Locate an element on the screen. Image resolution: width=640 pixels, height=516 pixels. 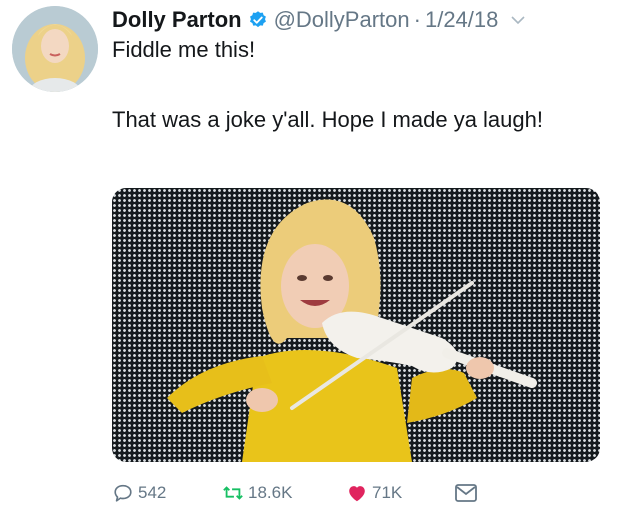
retweet-count: 18.6K is located at coordinates (270, 492).